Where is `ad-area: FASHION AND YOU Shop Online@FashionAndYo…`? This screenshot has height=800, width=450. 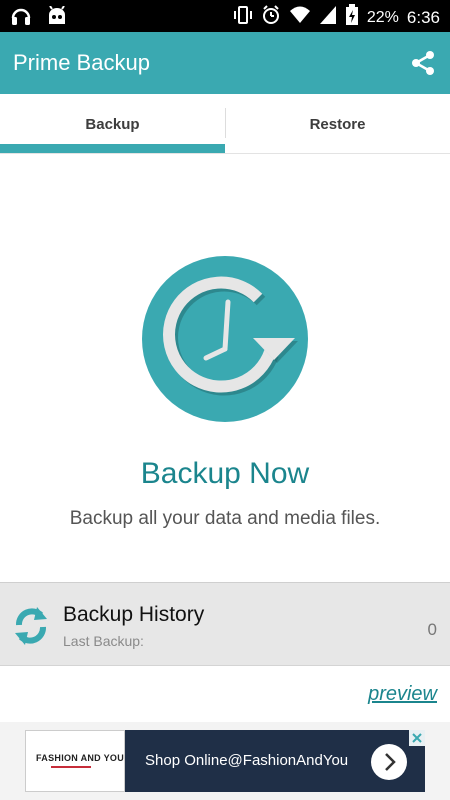 ad-area: FASHION AND YOU Shop Online@FashionAndYo… is located at coordinates (225, 761).